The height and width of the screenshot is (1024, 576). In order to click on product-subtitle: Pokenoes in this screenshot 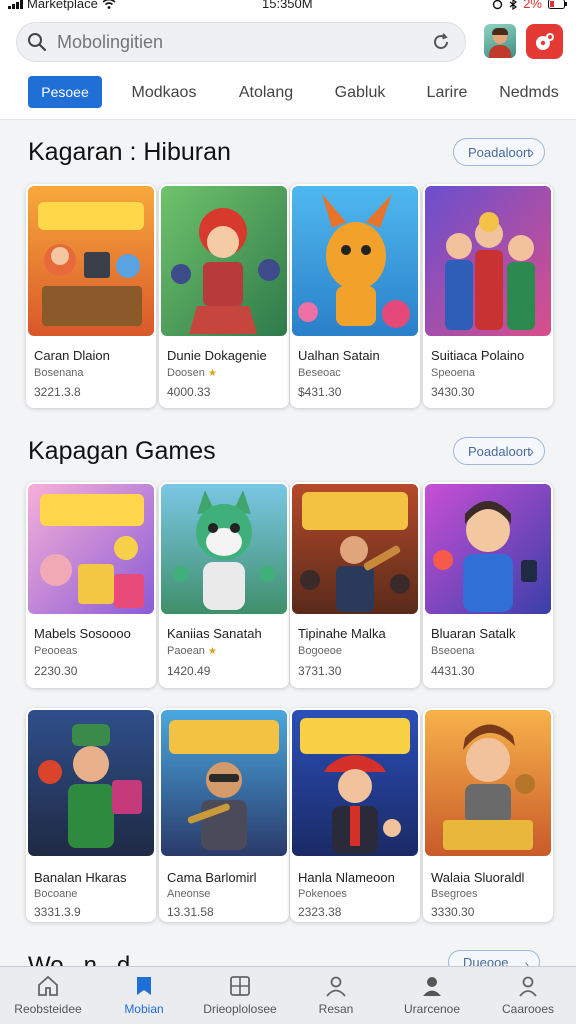, I will do `click(322, 894)`.